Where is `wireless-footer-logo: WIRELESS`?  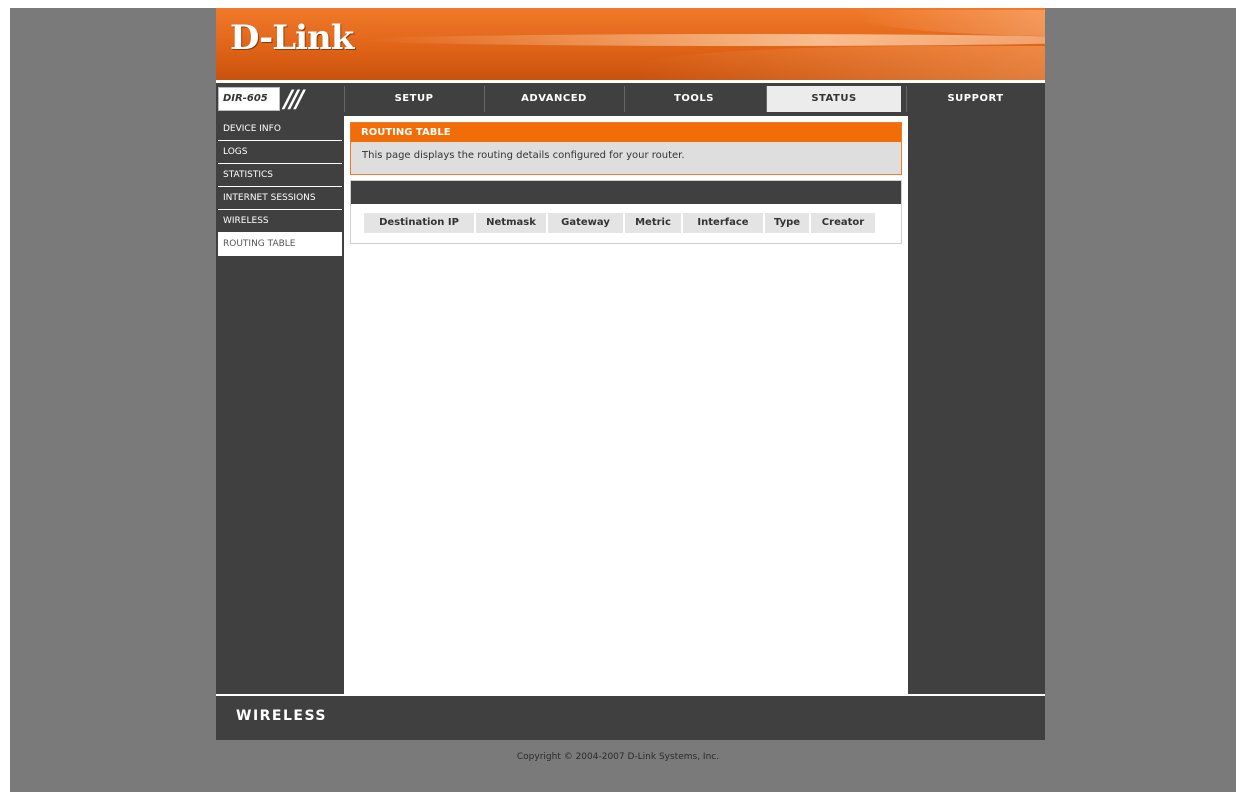
wireless-footer-logo: WIRELESS is located at coordinates (282, 716).